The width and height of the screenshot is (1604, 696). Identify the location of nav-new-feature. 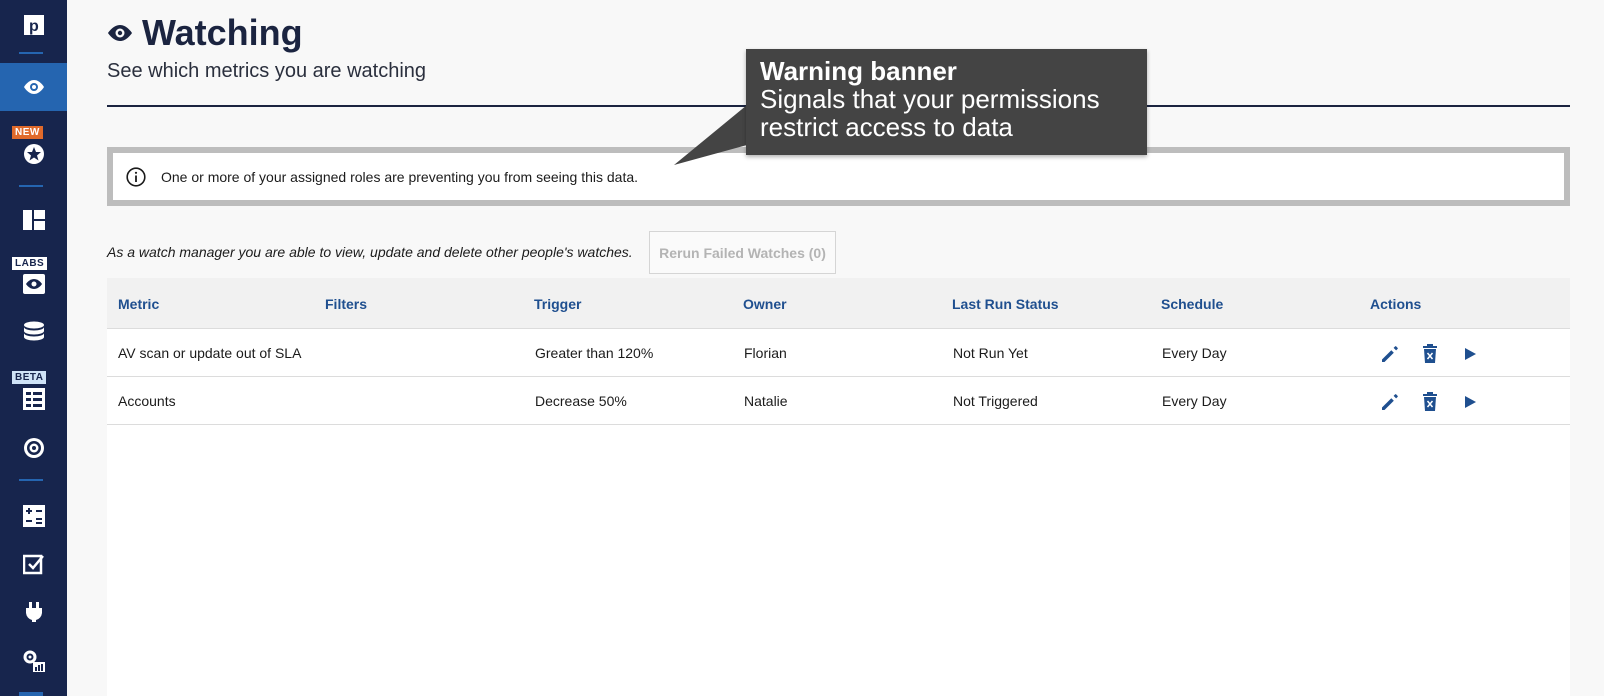
(33, 154).